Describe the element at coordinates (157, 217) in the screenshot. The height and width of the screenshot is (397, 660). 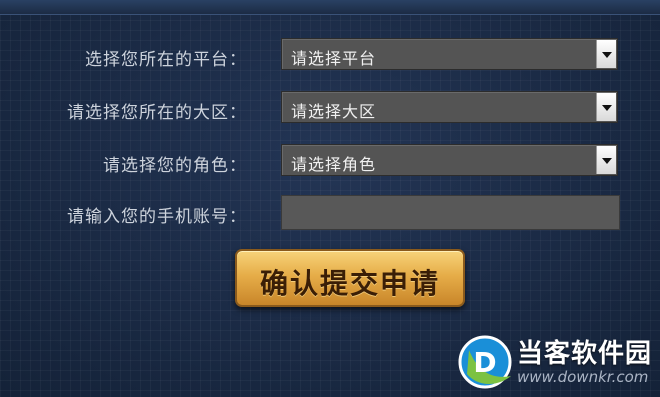
I see `phone-label: 请输入您的手机账号：` at that location.